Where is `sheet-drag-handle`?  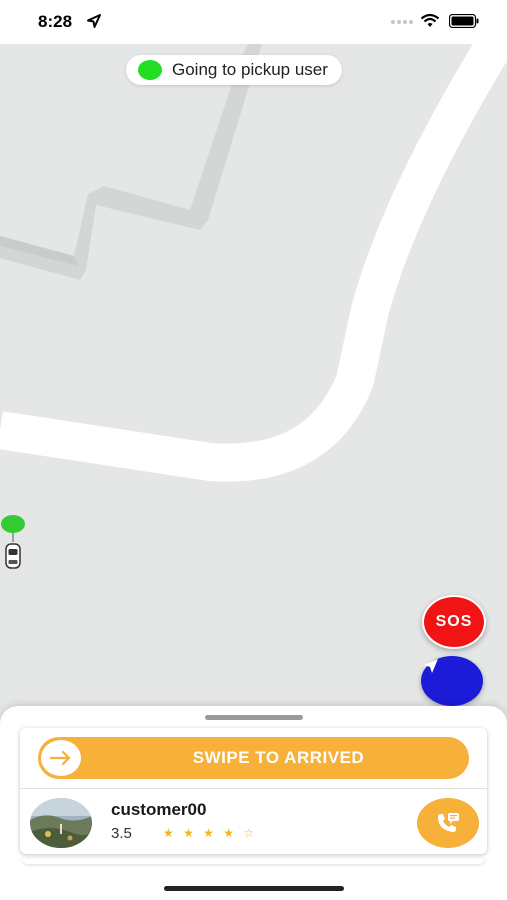
sheet-drag-handle is located at coordinates (254, 717).